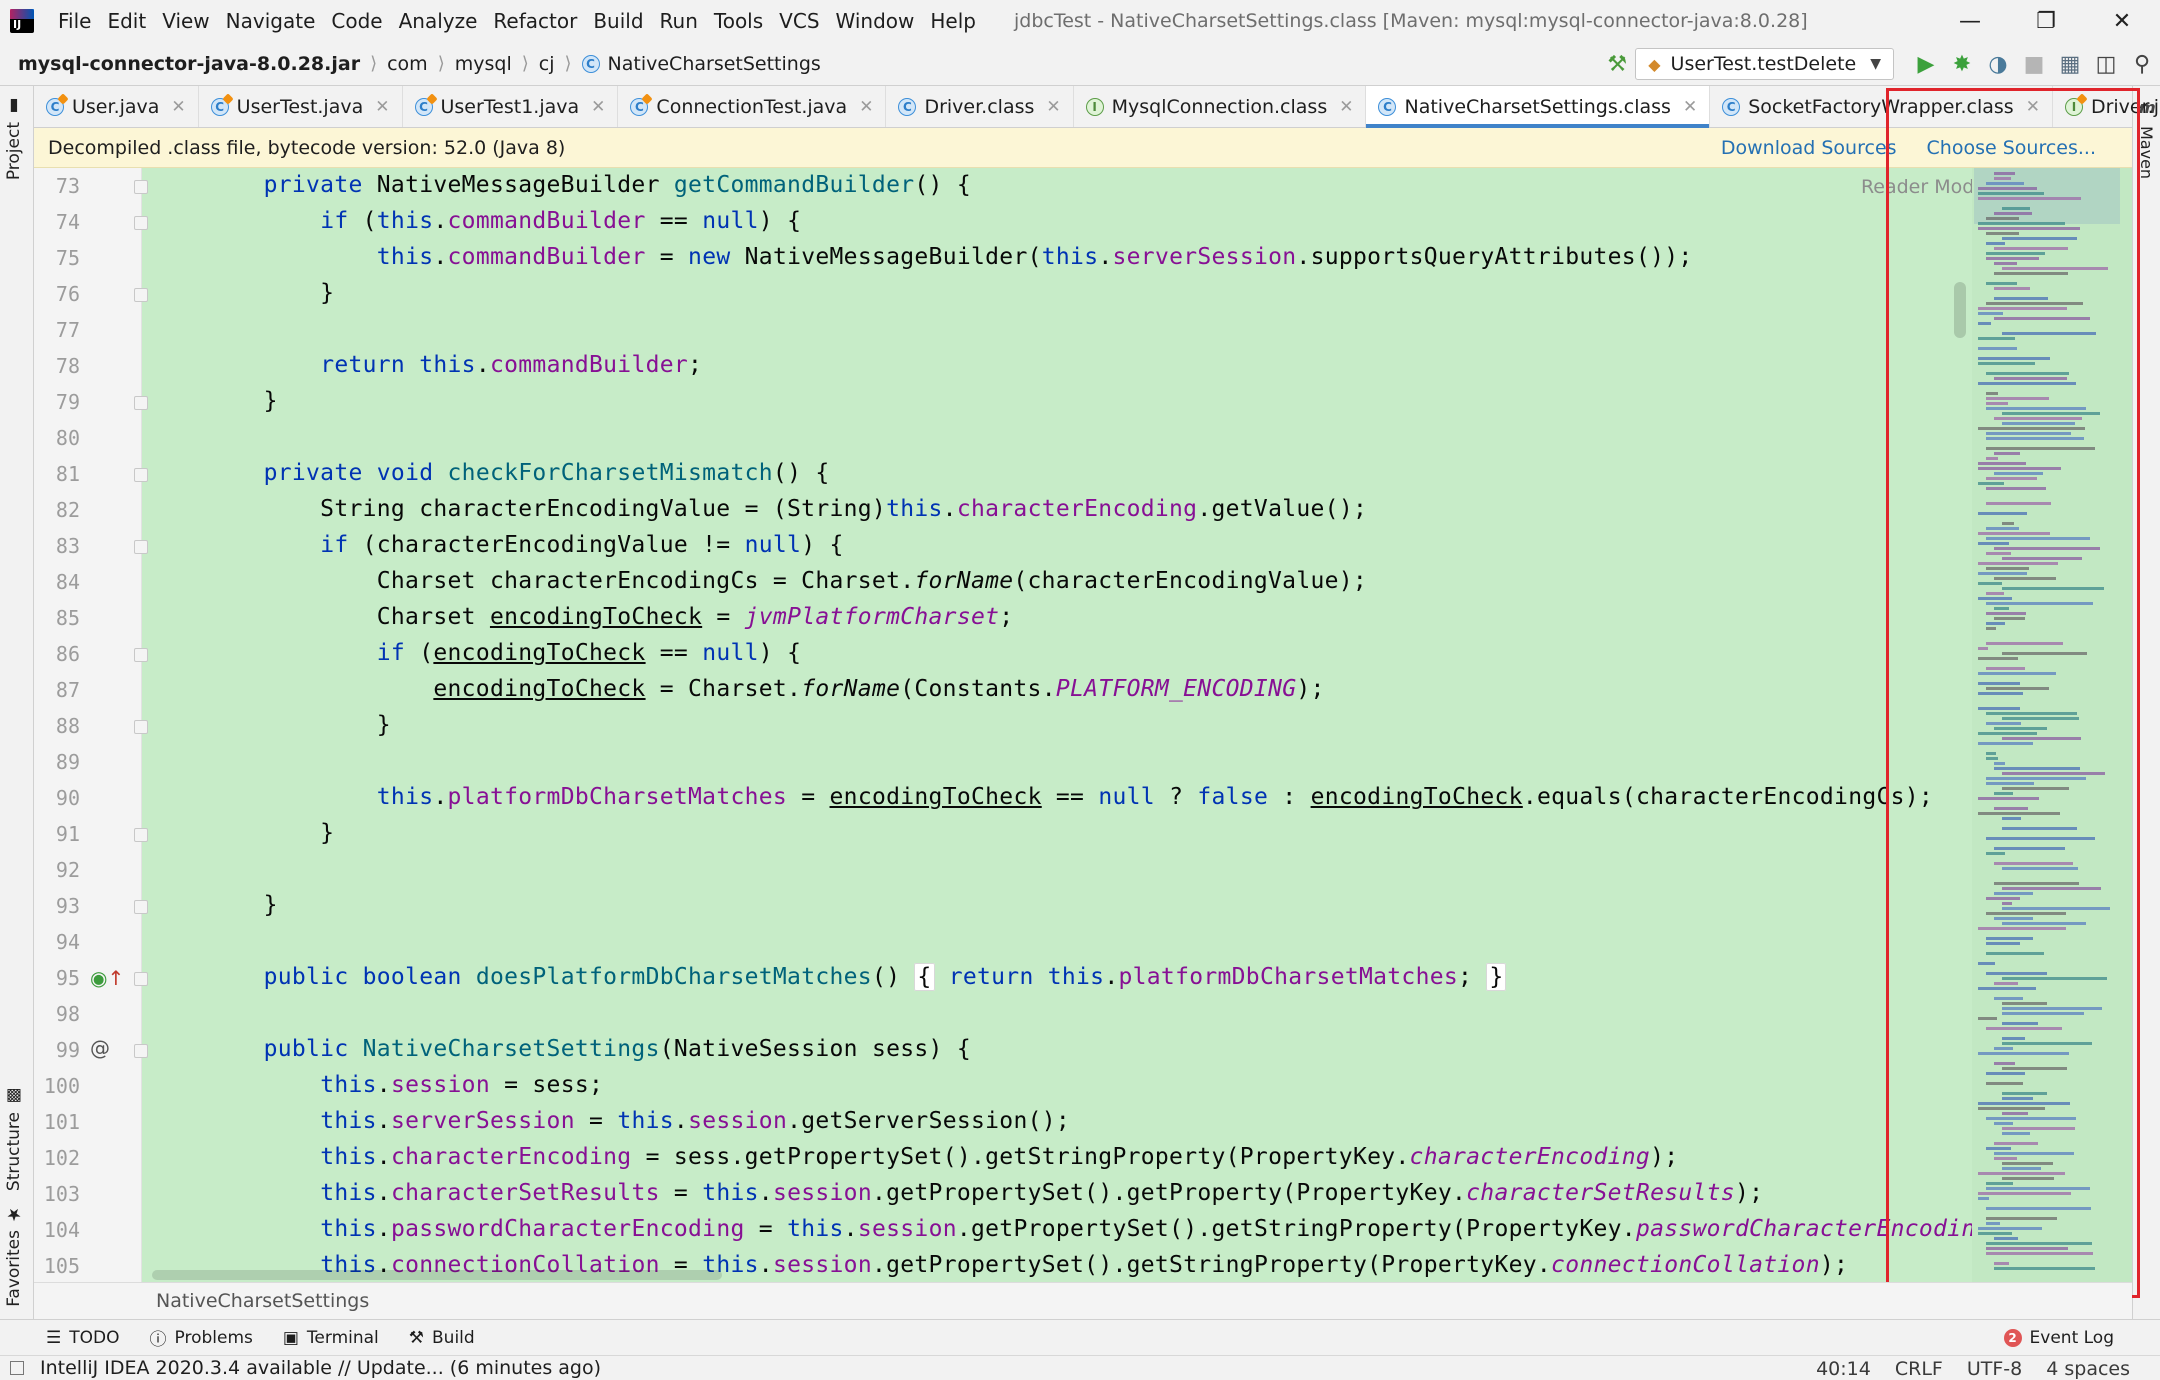 The height and width of the screenshot is (1380, 2160). Describe the element at coordinates (511, 106) in the screenshot. I see `tab-usertest1-java: C UserTest1.java ✕` at that location.